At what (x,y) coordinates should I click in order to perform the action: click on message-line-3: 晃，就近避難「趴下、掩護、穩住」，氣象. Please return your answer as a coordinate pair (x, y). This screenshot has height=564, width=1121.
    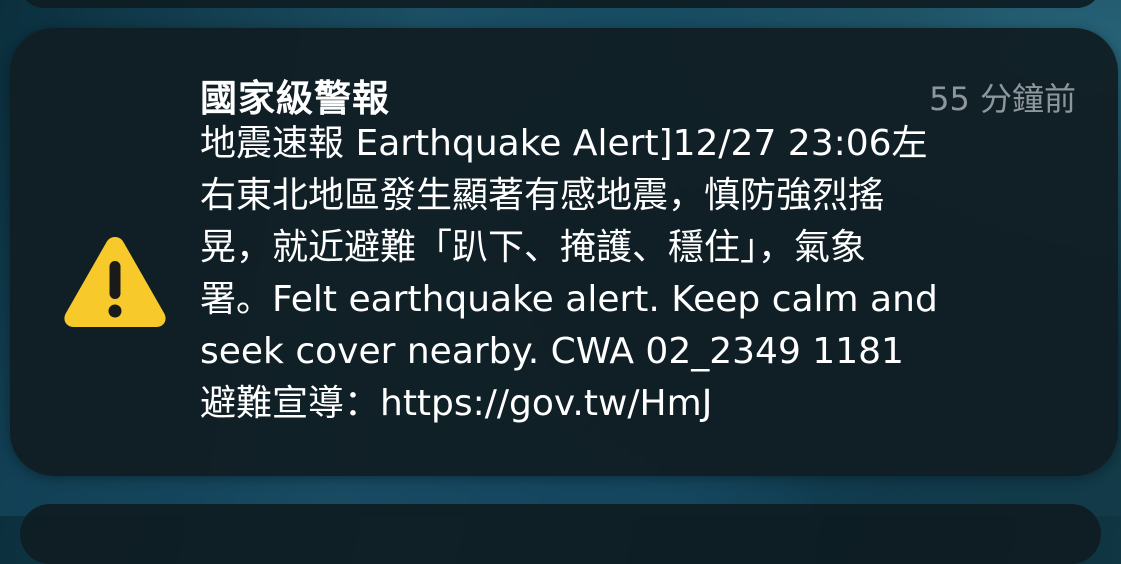
    Looking at the image, I should click on (533, 247).